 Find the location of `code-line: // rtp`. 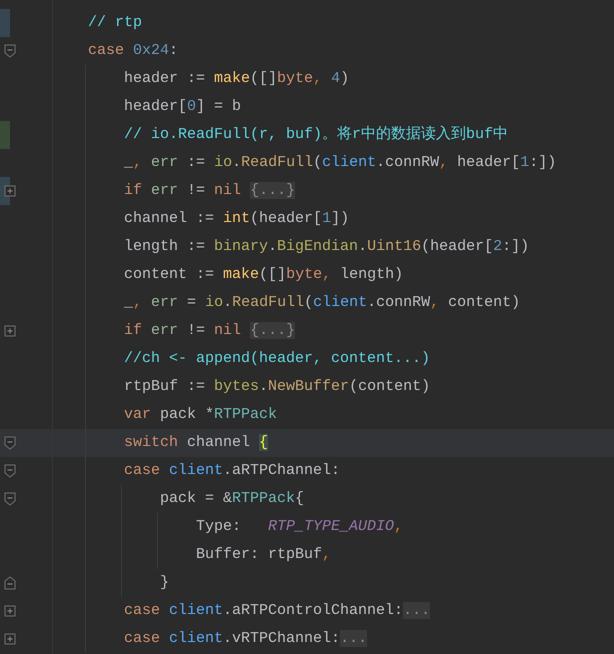

code-line: // rtp is located at coordinates (114, 23).